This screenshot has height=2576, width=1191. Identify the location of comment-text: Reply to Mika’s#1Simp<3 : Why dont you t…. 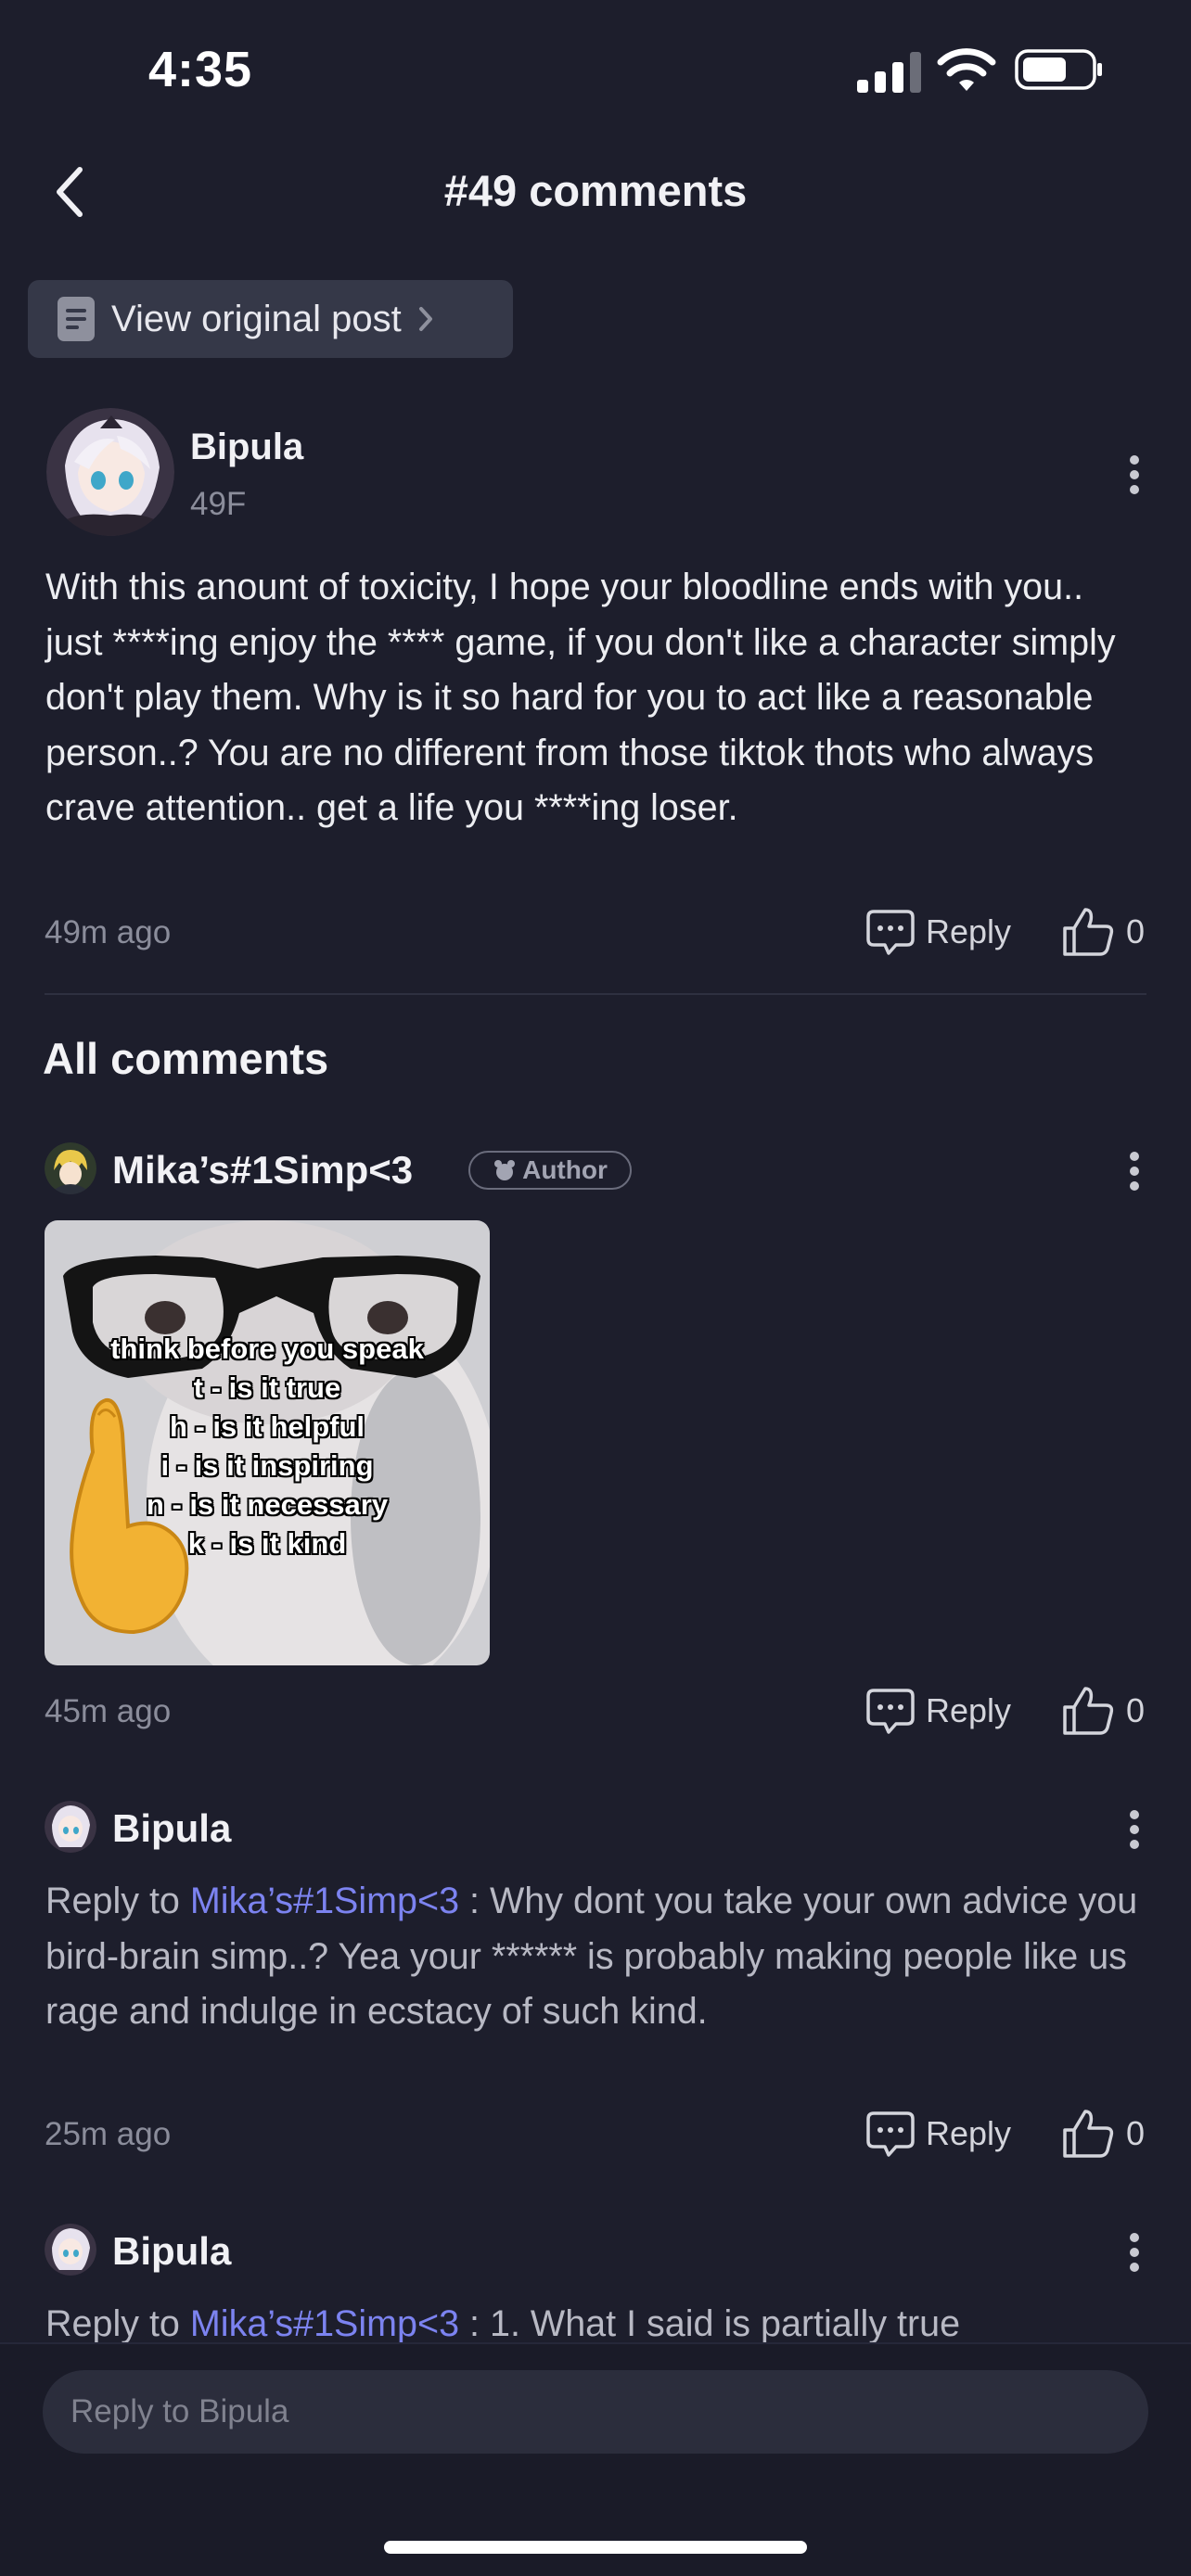
(591, 1956).